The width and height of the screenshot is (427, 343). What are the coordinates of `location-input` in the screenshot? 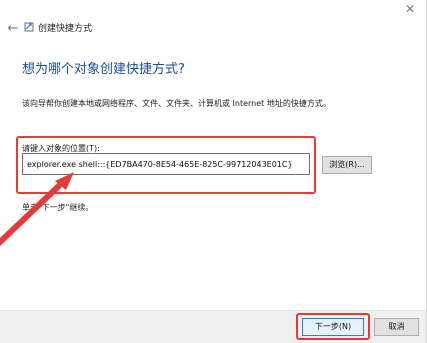 It's located at (166, 164).